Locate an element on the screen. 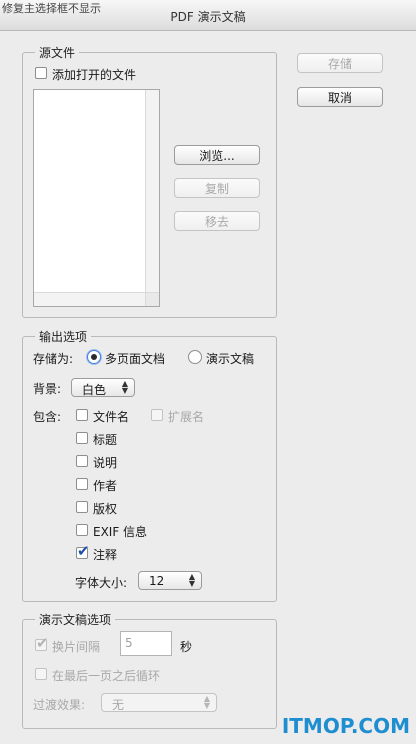  include-extension-checkbox is located at coordinates (157, 415).